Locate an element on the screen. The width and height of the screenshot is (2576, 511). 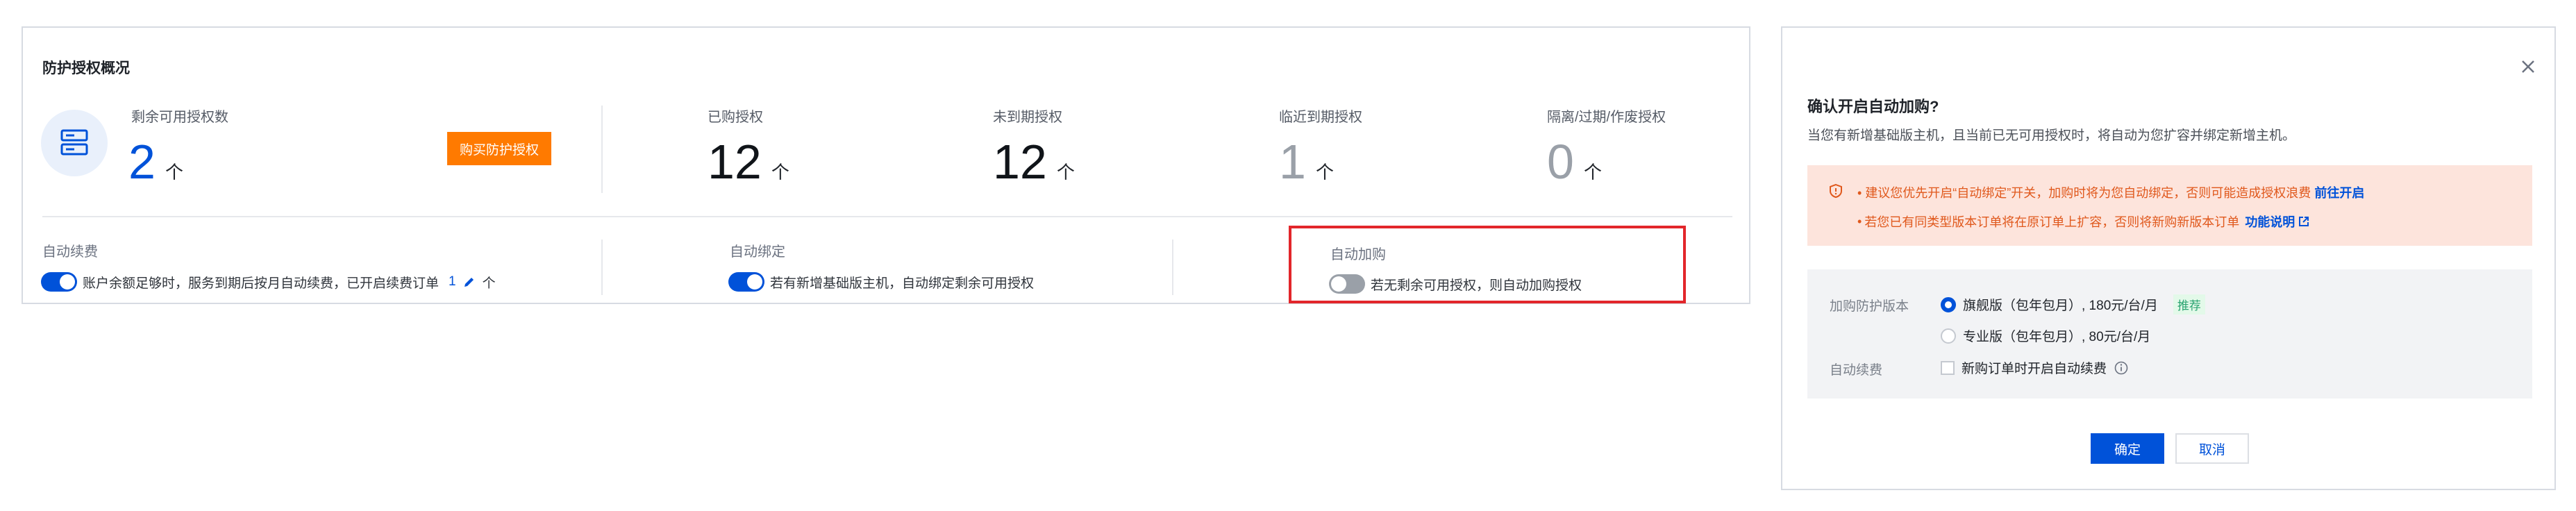
auto-purchase-label: 自动加购 is located at coordinates (1358, 254).